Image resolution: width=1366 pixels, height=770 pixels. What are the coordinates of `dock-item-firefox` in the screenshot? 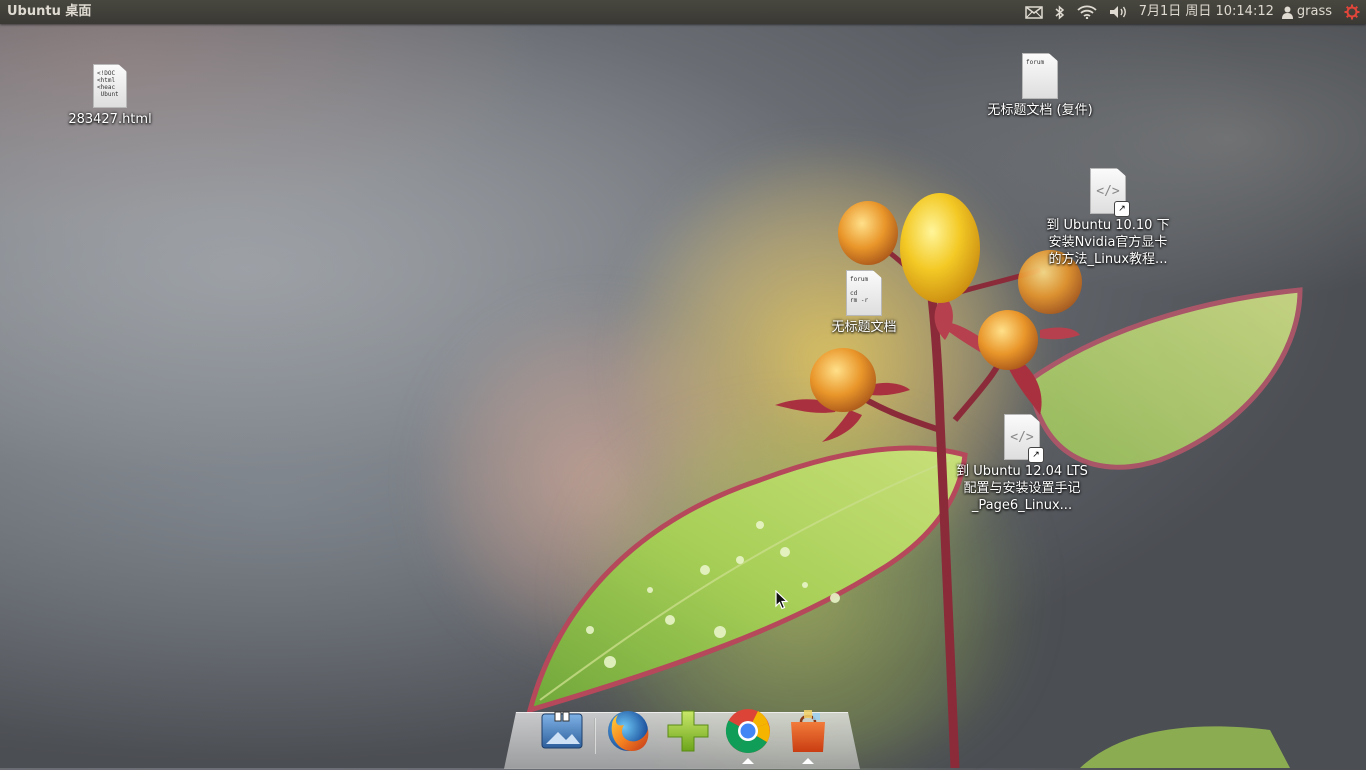 It's located at (628, 731).